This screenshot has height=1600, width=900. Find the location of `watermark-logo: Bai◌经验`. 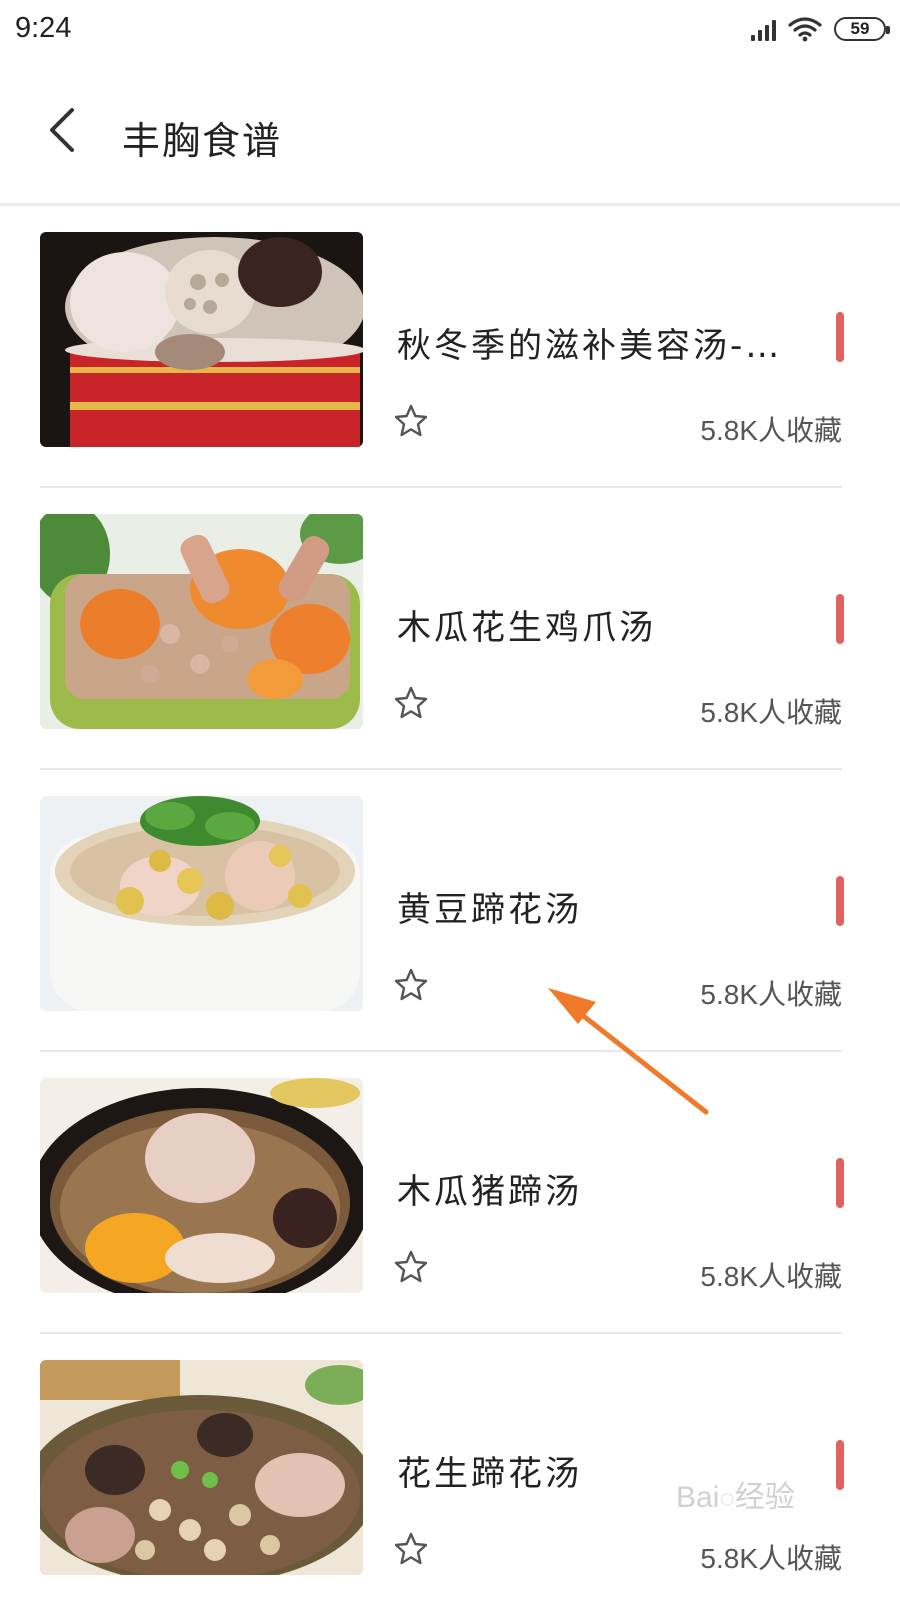

watermark-logo: Bai◌经验 is located at coordinates (735, 1497).